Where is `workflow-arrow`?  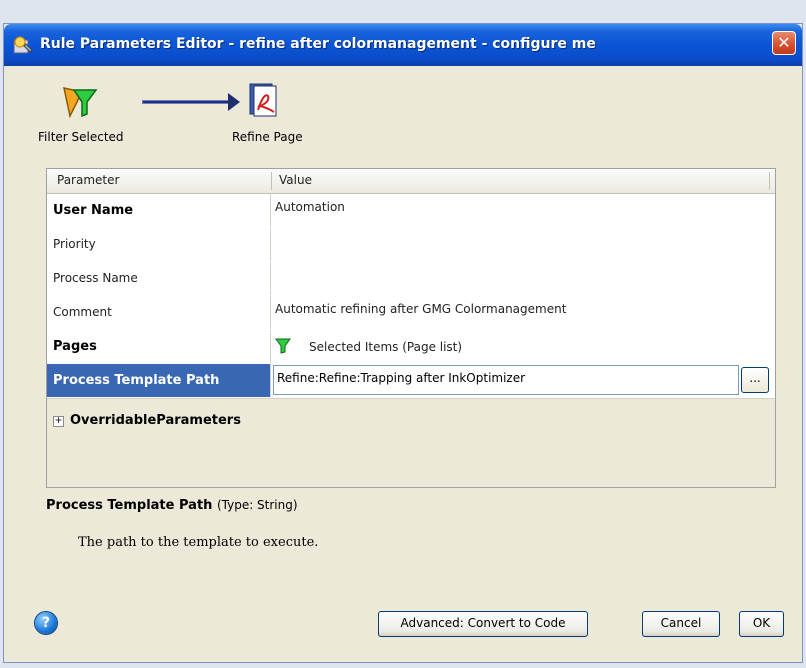
workflow-arrow is located at coordinates (187, 102).